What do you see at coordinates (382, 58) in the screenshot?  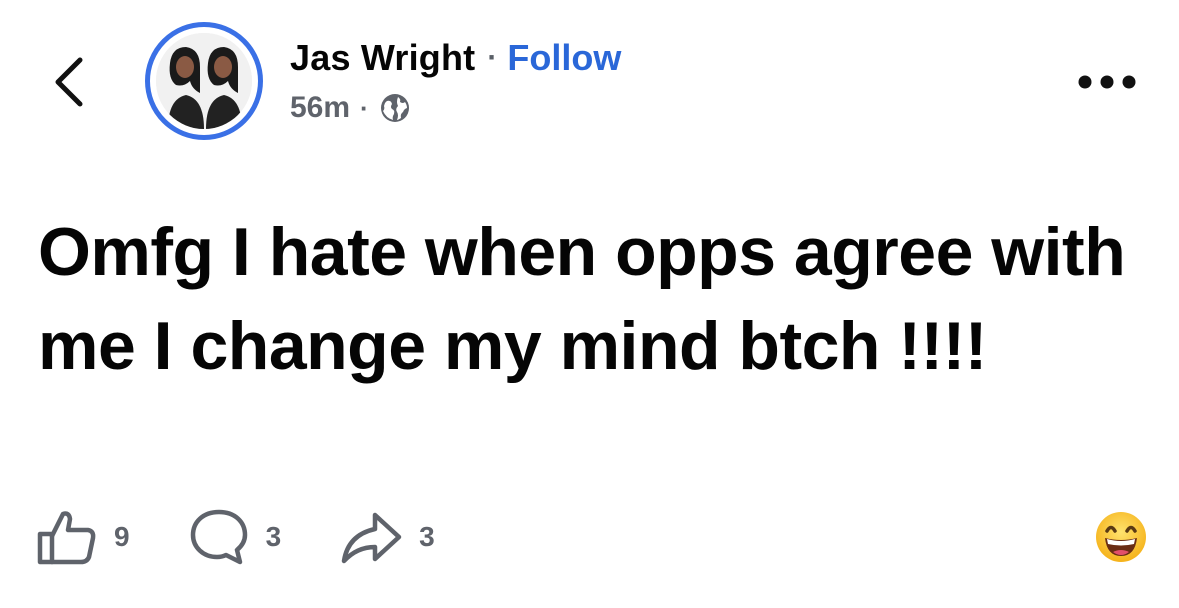 I see `author-name: Jas Wright` at bounding box center [382, 58].